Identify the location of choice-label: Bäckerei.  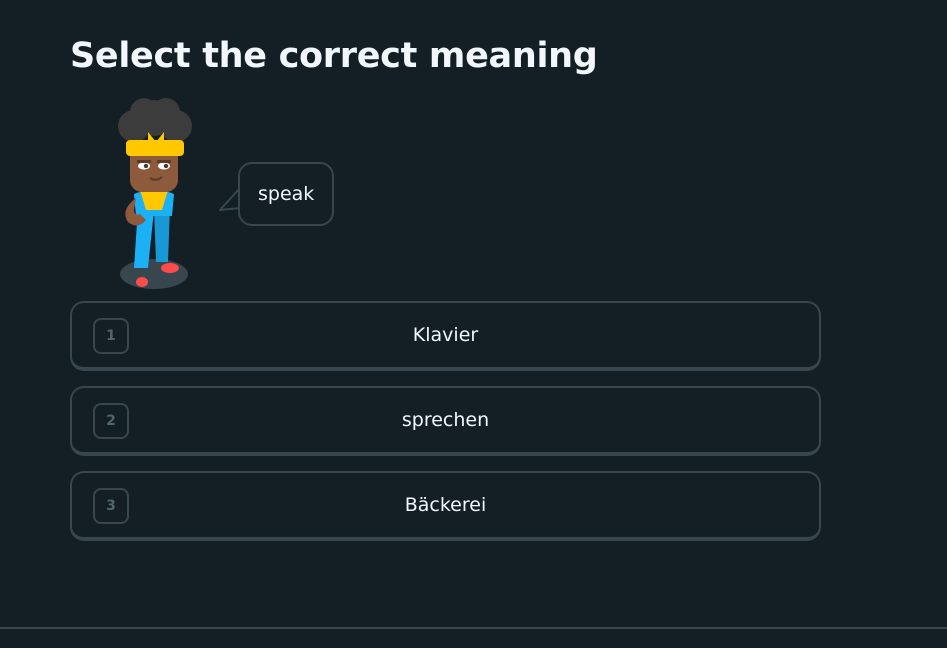
(445, 505).